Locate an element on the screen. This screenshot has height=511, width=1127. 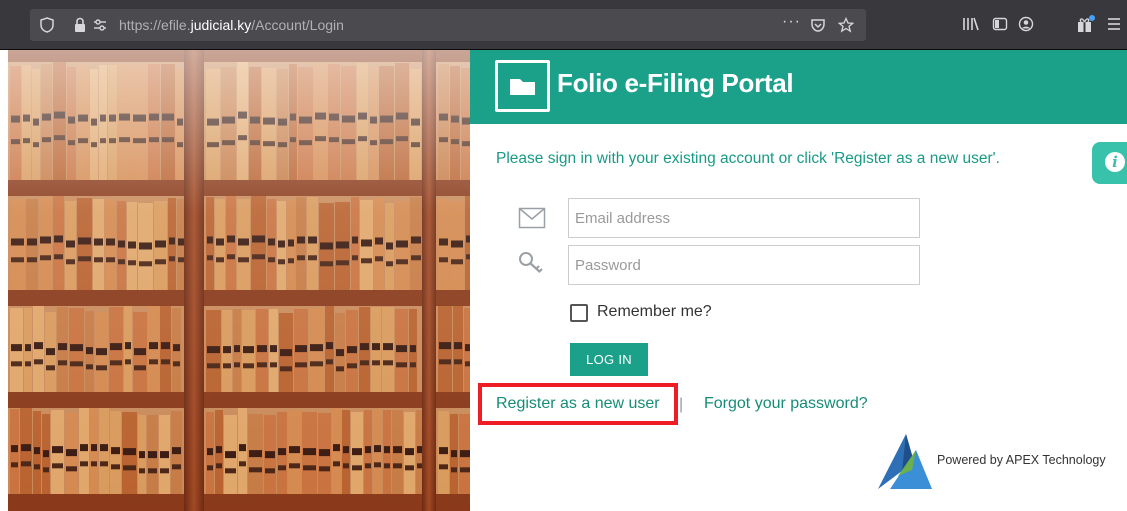
url-host: judicial.ky is located at coordinates (221, 25).